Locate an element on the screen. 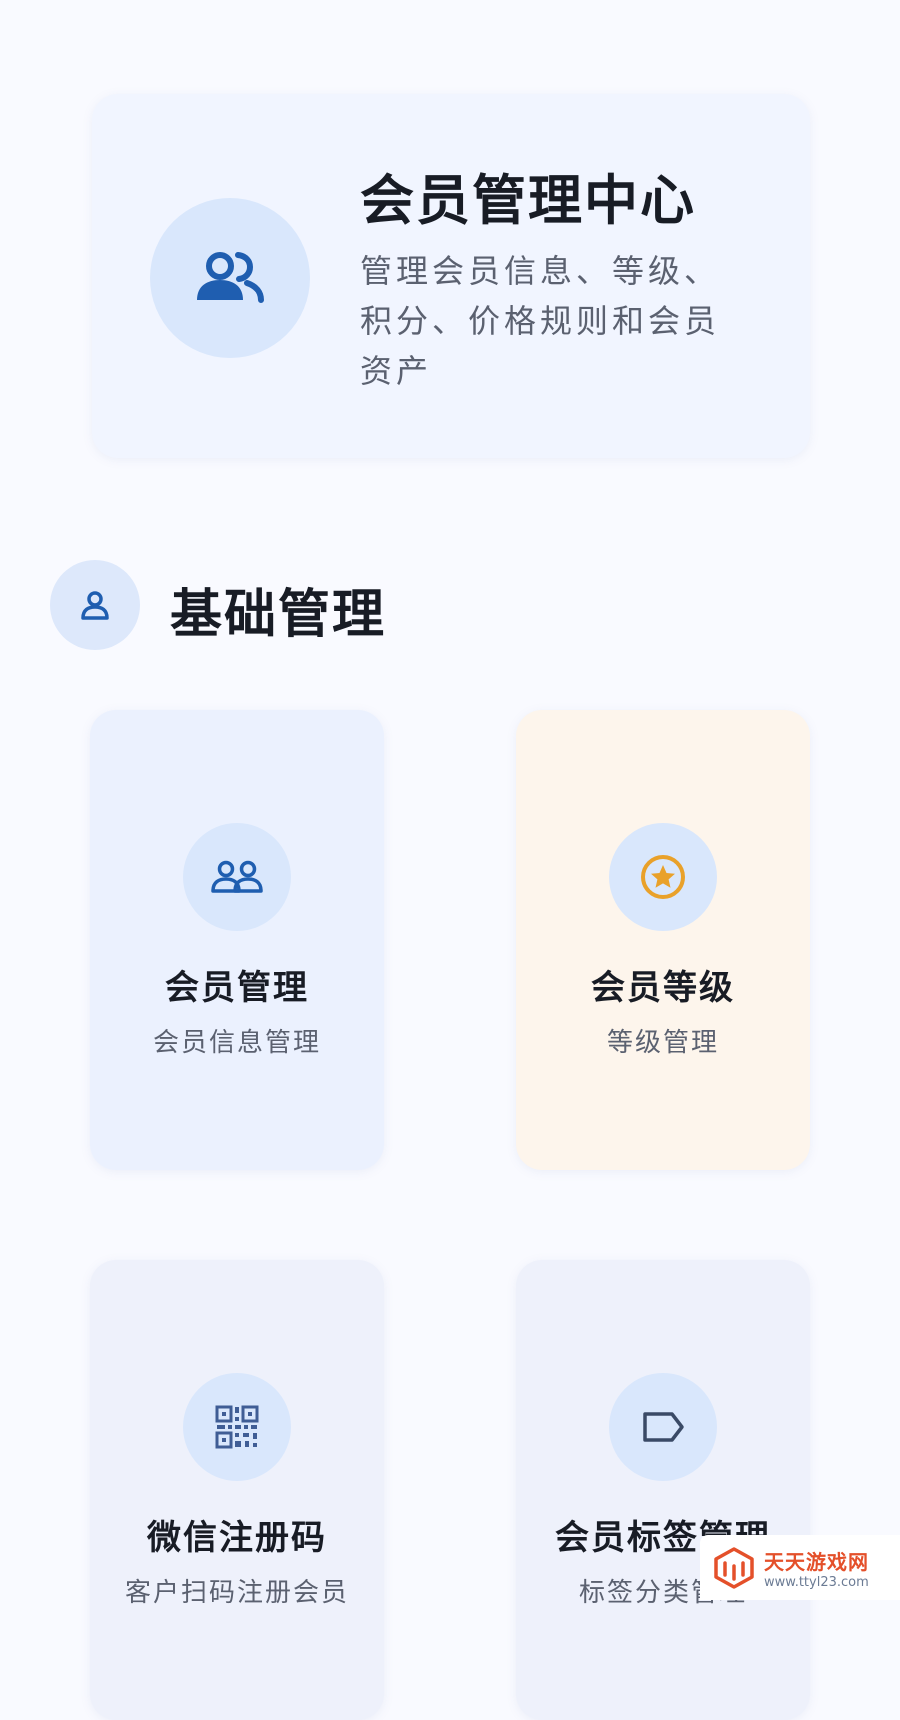 The width and height of the screenshot is (900, 1720). watermark: 天天游戏网 www.ttyl23.com is located at coordinates (800, 1567).